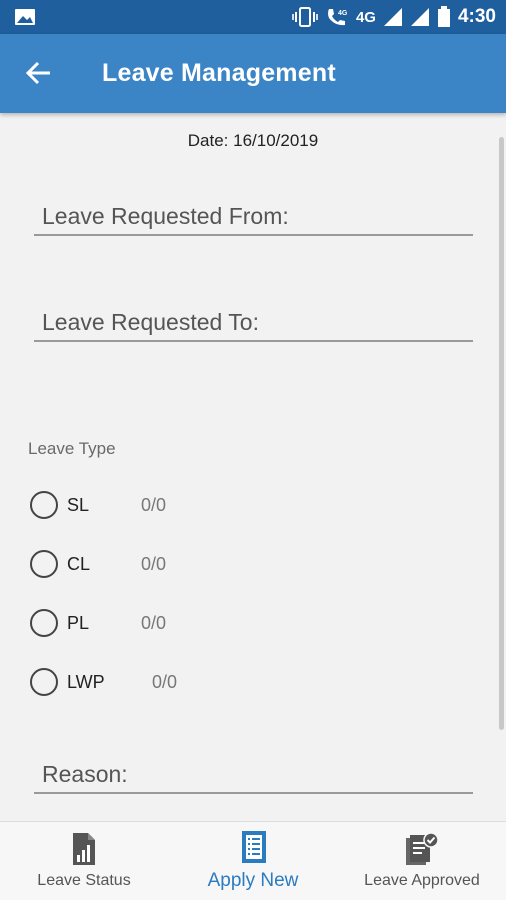 Image resolution: width=506 pixels, height=900 pixels. What do you see at coordinates (253, 880) in the screenshot?
I see `nav-label: Apply New` at bounding box center [253, 880].